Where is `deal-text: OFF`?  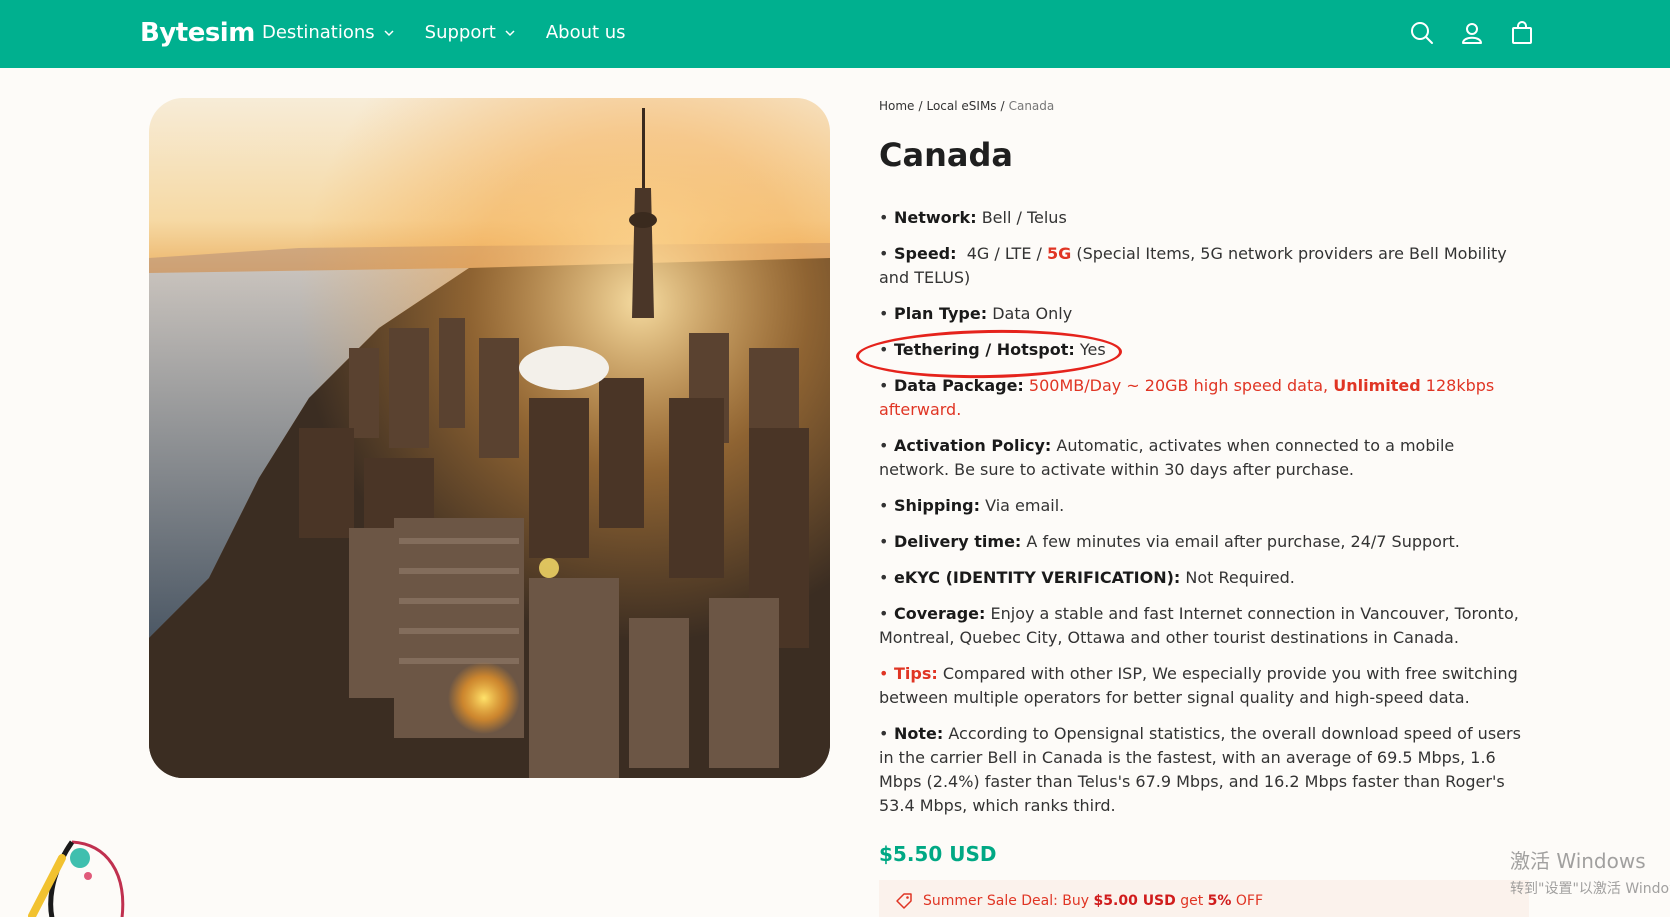 deal-text: OFF is located at coordinates (1249, 901).